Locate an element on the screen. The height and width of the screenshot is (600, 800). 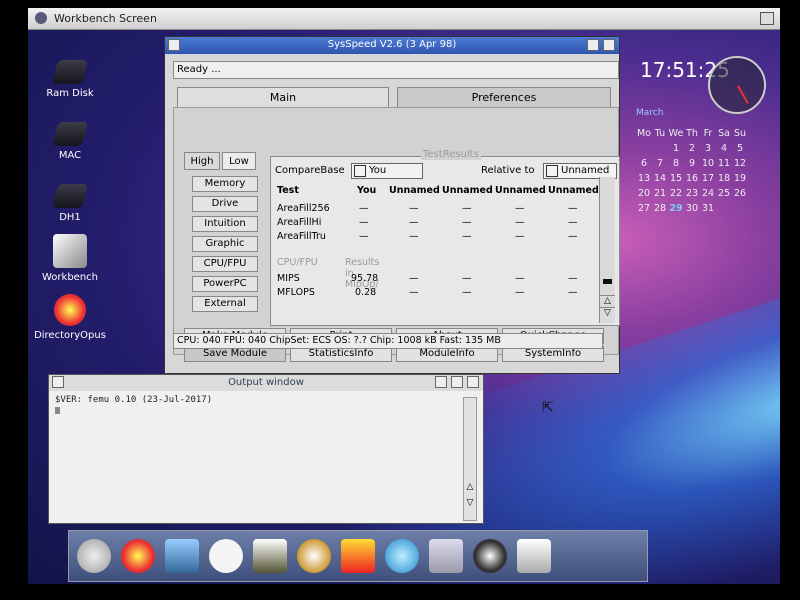
day: 1 is located at coordinates (676, 148).